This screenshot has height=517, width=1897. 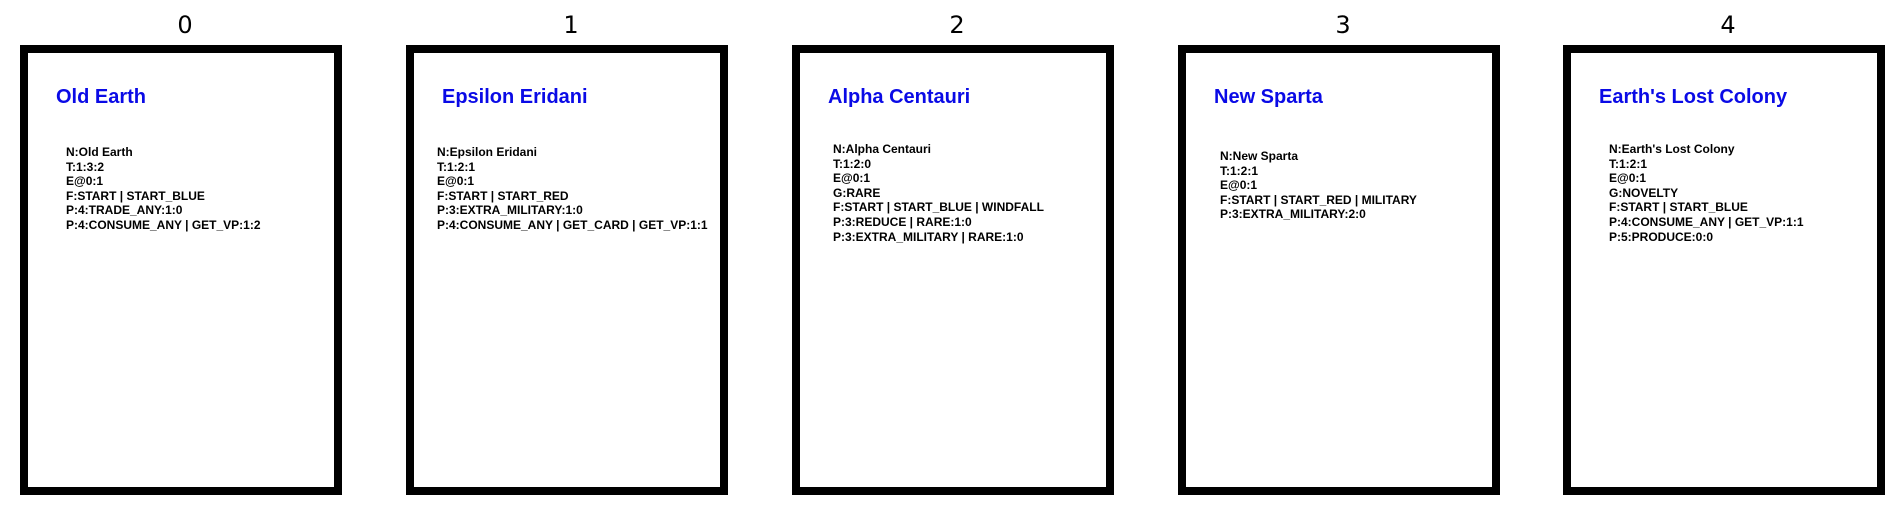 What do you see at coordinates (515, 97) in the screenshot?
I see `card-title: Epsilon Eridani` at bounding box center [515, 97].